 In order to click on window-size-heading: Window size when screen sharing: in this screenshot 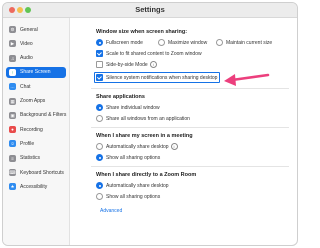, I will do `click(142, 32)`.